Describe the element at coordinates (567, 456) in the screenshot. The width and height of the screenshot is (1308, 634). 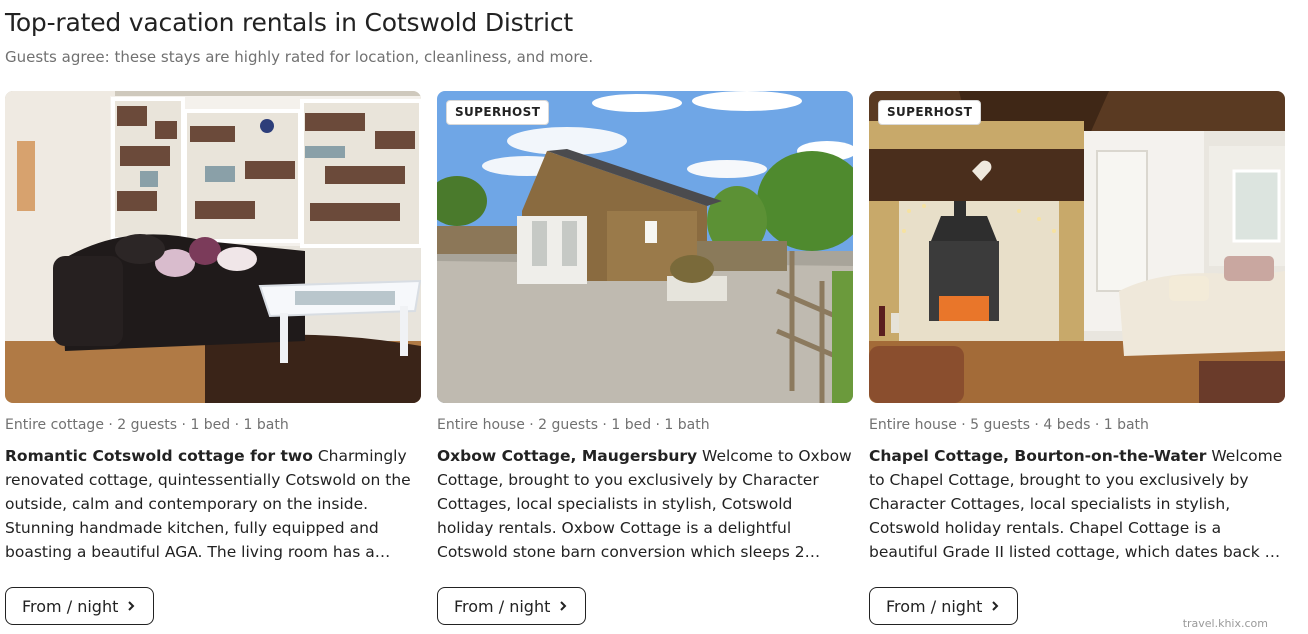
I see `listing-name: Oxbow Cottage, Maugersbury` at that location.